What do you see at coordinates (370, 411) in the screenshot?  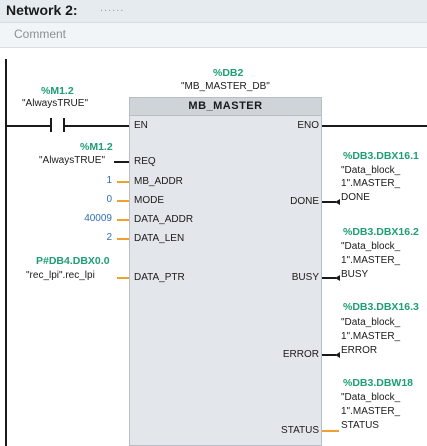 I see `status-line2: 1".MASTER_` at bounding box center [370, 411].